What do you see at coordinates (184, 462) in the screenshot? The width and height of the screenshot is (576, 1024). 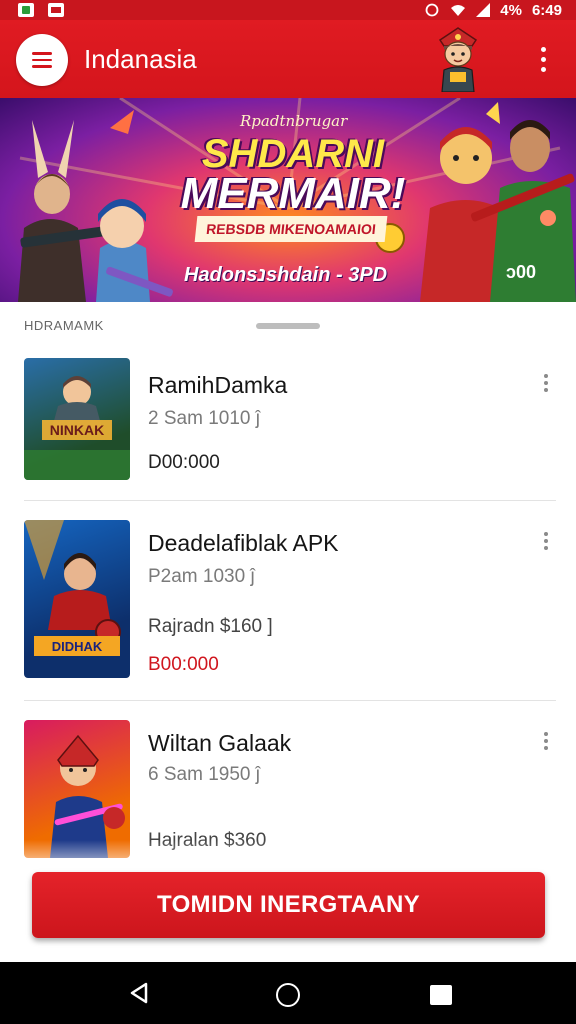 I see `item-price: D00:000` at bounding box center [184, 462].